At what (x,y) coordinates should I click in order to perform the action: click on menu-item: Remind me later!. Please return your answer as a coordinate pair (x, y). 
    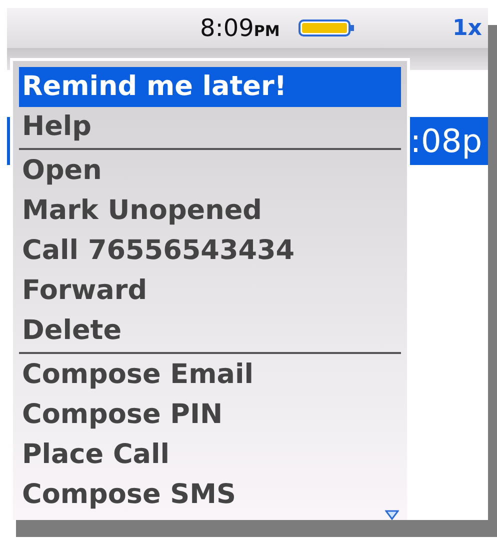
    Looking at the image, I should click on (210, 87).